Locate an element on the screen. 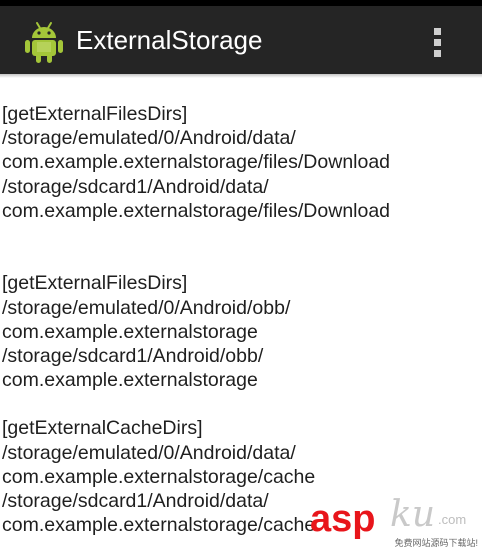 This screenshot has height=551, width=482. output-line: /storage/sdcard1/Android/obb/ is located at coordinates (133, 355).